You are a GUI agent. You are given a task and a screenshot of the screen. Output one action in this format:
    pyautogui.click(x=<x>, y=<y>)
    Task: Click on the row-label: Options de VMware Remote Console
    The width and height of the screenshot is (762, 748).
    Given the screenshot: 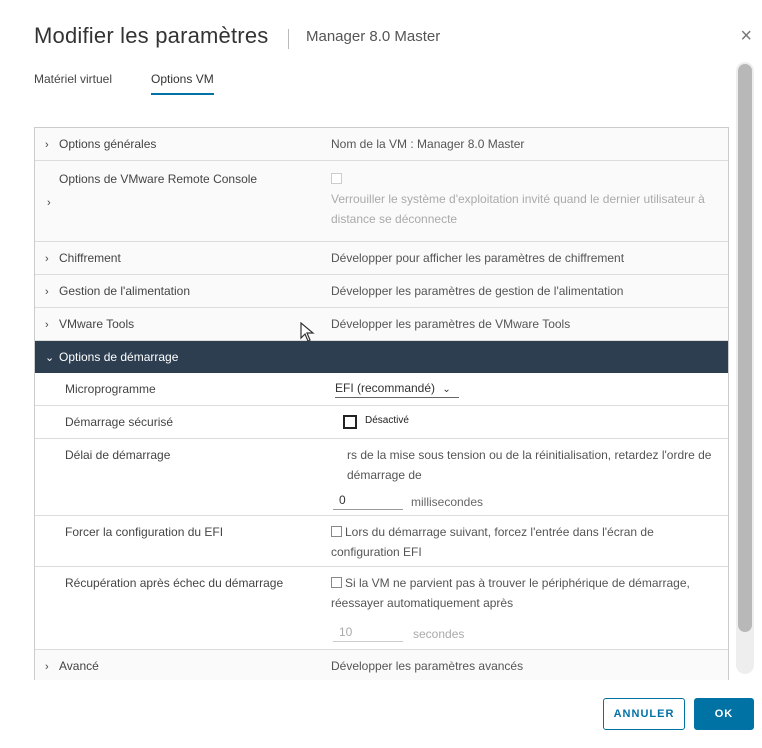 What is the action you would take?
    pyautogui.click(x=158, y=179)
    